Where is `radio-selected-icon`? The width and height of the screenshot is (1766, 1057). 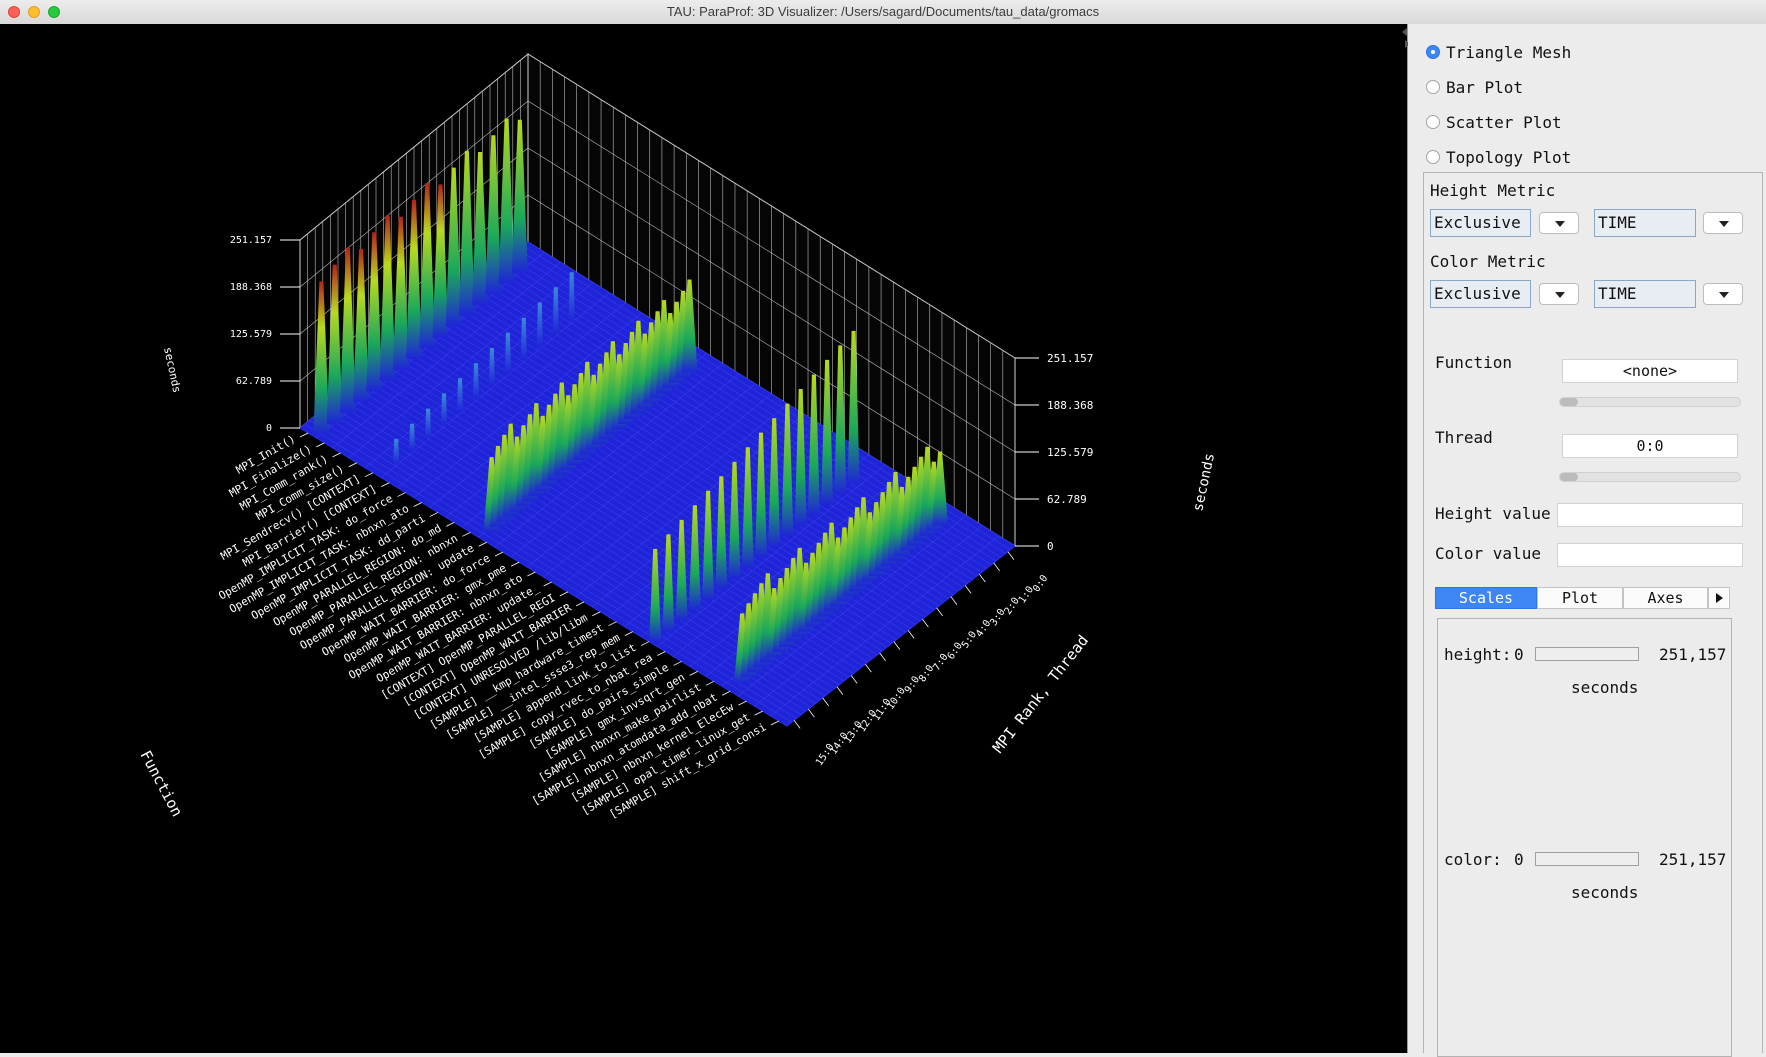 radio-selected-icon is located at coordinates (1433, 52).